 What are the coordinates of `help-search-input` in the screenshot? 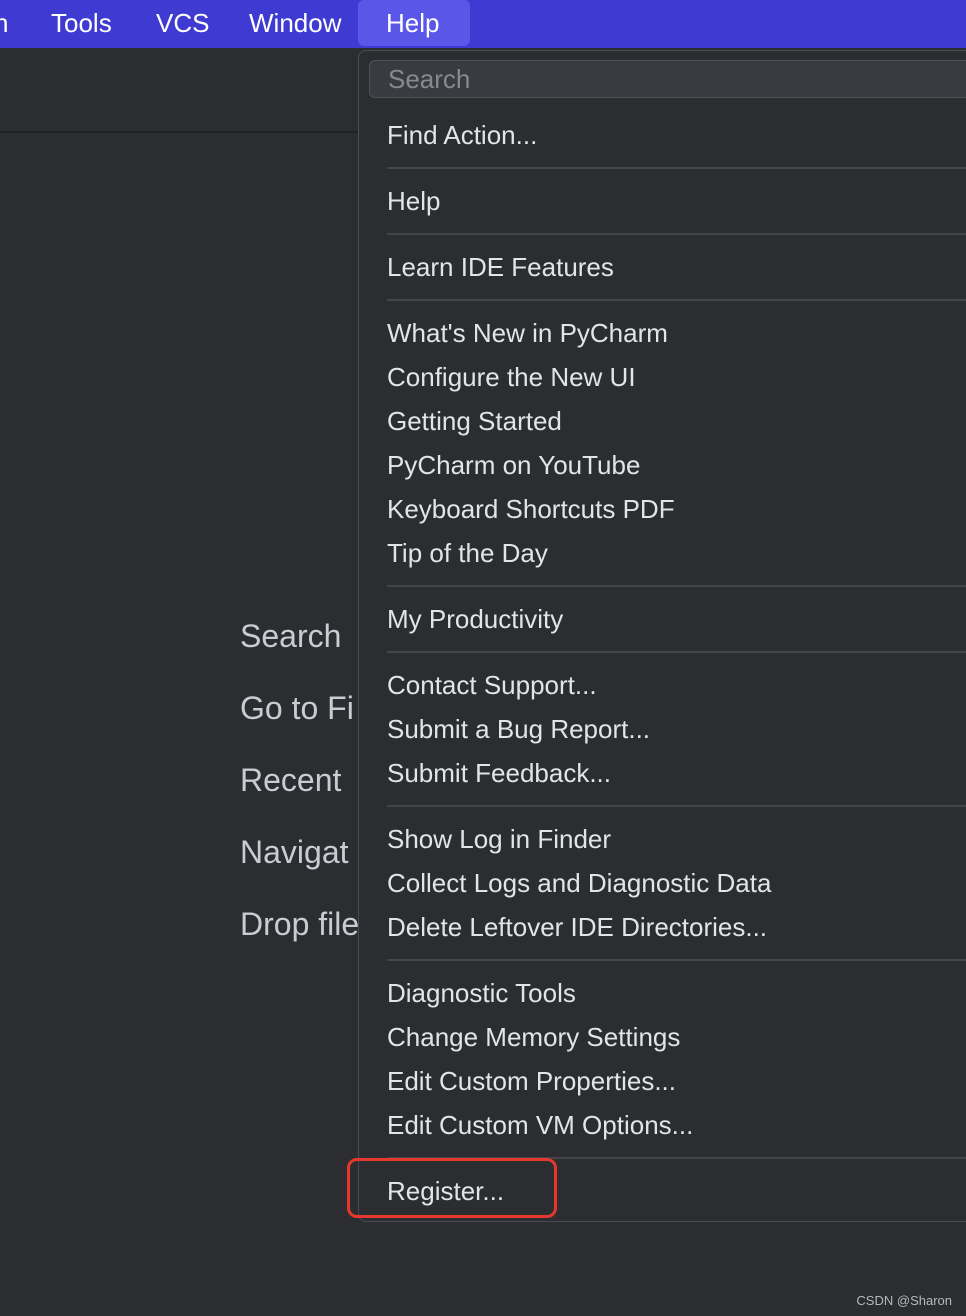 It's located at (668, 79).